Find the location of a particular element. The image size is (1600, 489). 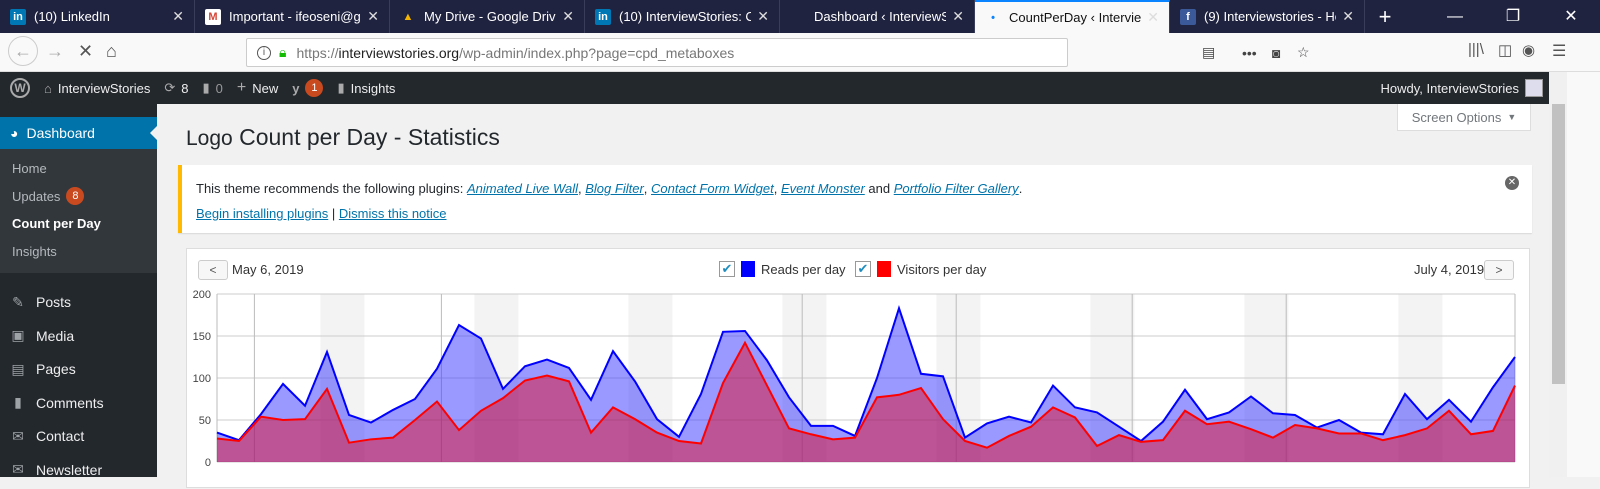

sidebar-item: ✉ Newsletter is located at coordinates (78, 470).